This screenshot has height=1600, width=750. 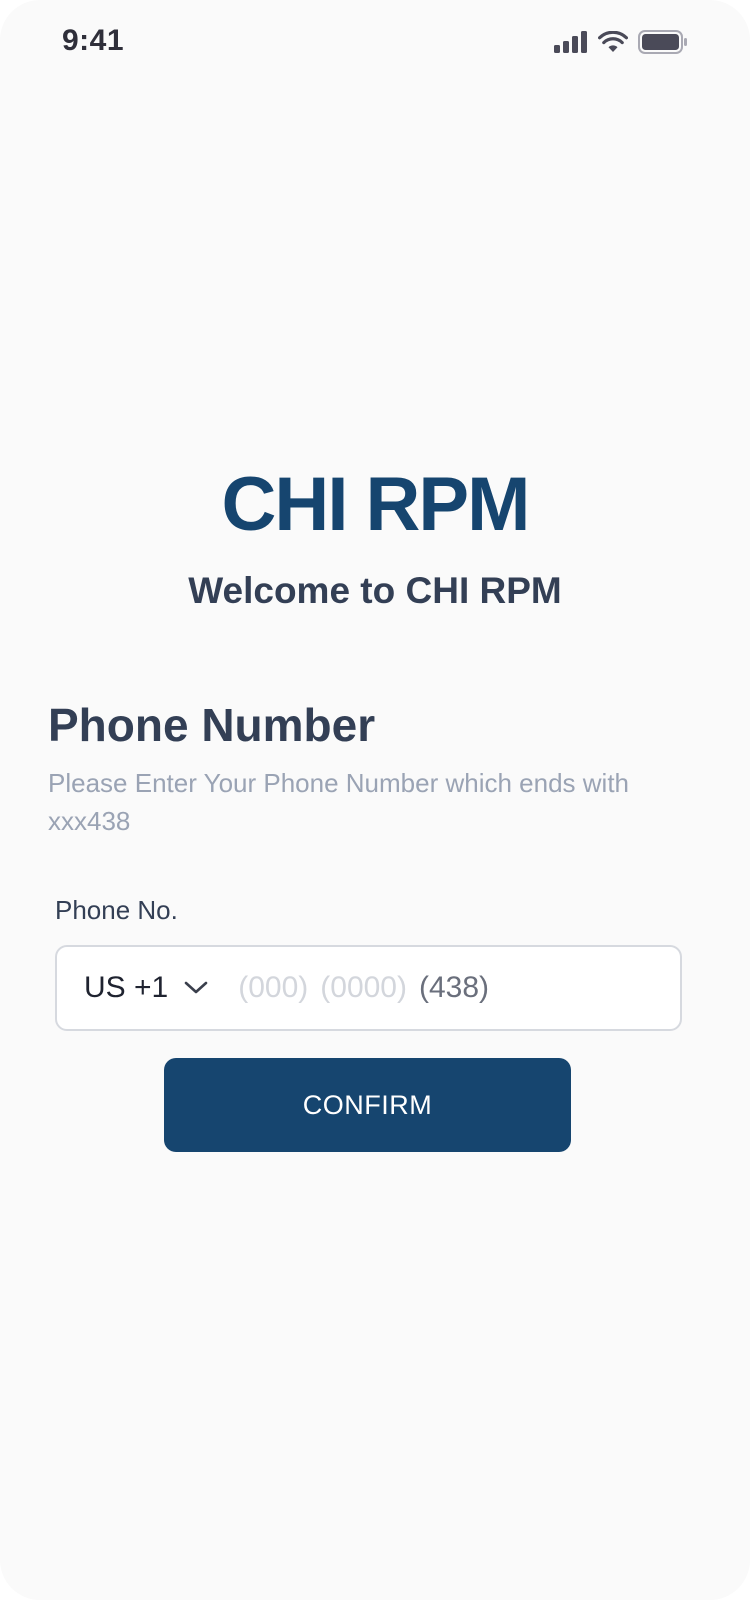 I want to click on phone-field-label: Phone No., so click(x=116, y=910).